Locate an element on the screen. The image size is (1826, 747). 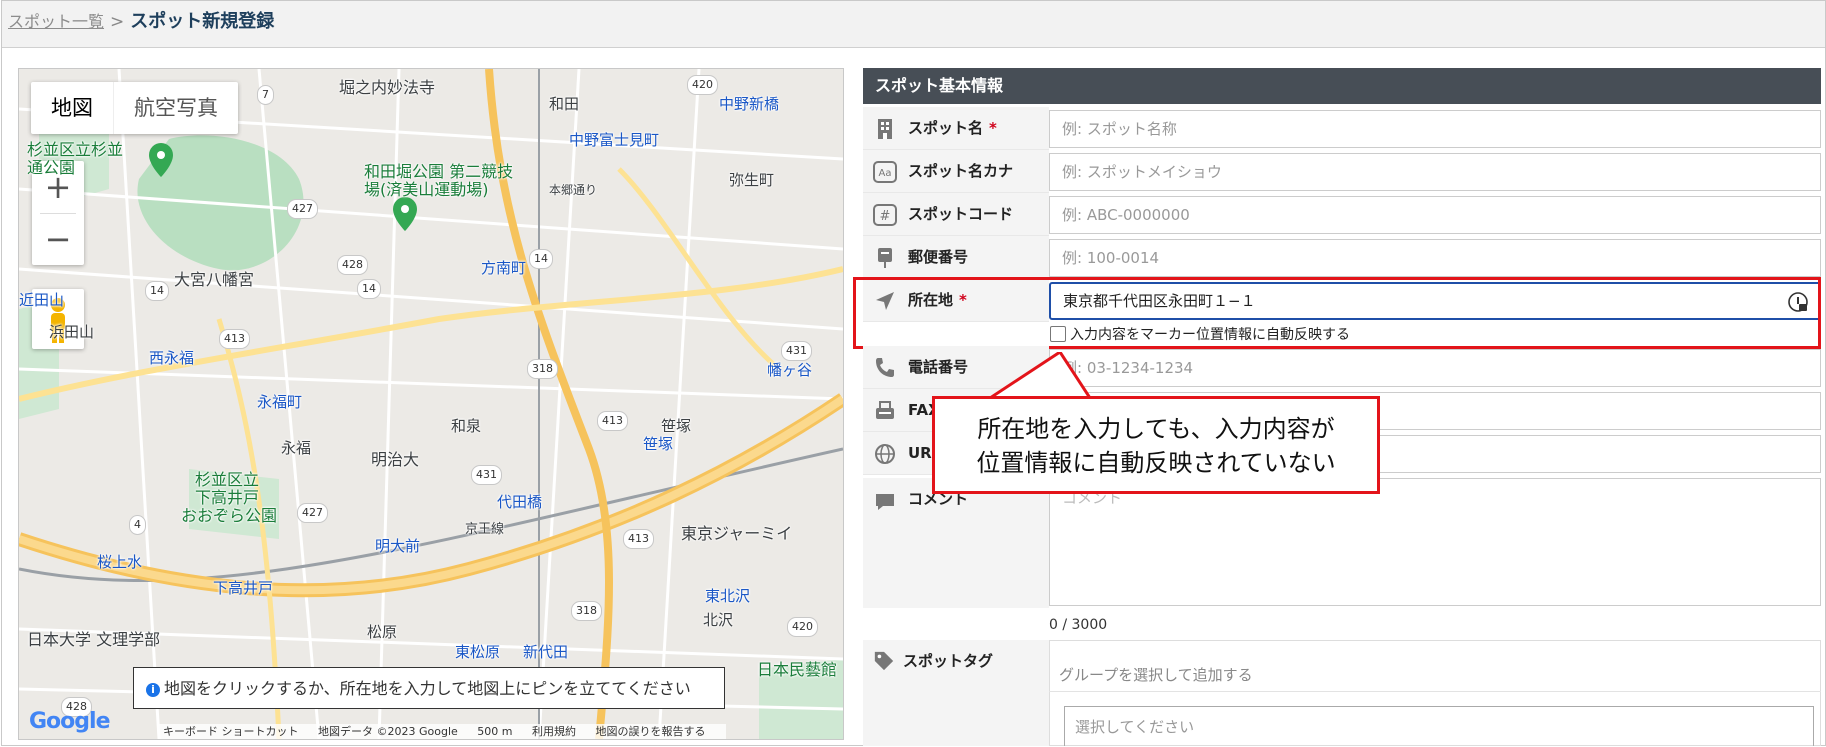
map-label: 中野新橋 is located at coordinates (749, 104).